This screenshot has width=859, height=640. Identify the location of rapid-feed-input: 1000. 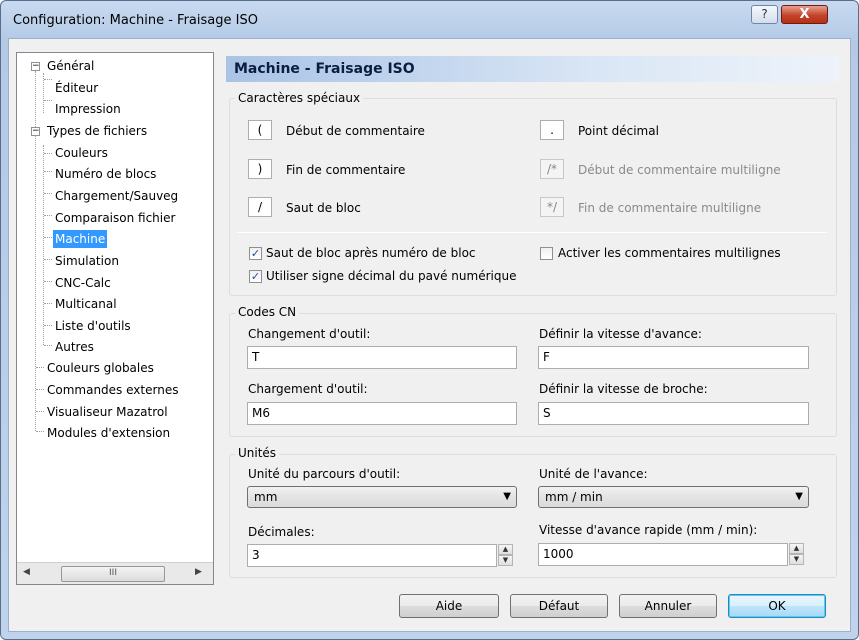
(663, 554).